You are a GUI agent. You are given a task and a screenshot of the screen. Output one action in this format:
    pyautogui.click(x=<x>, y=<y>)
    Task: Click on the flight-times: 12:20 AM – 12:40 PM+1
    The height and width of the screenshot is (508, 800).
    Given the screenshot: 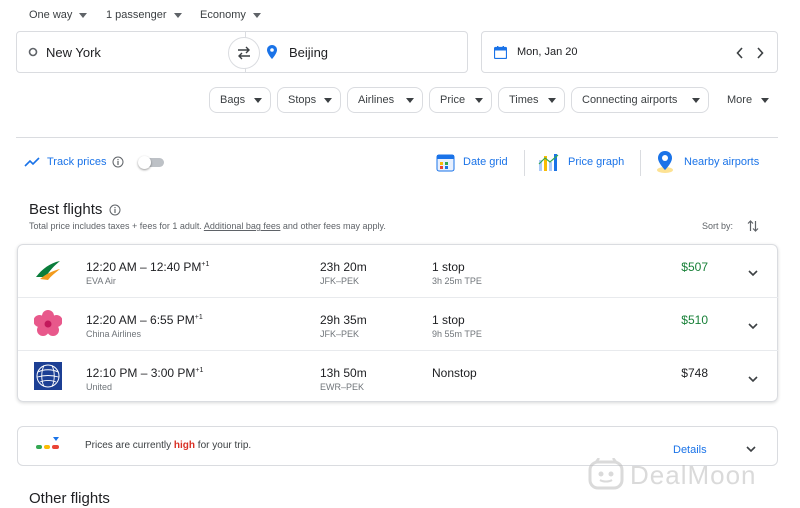 What is the action you would take?
    pyautogui.click(x=147, y=267)
    